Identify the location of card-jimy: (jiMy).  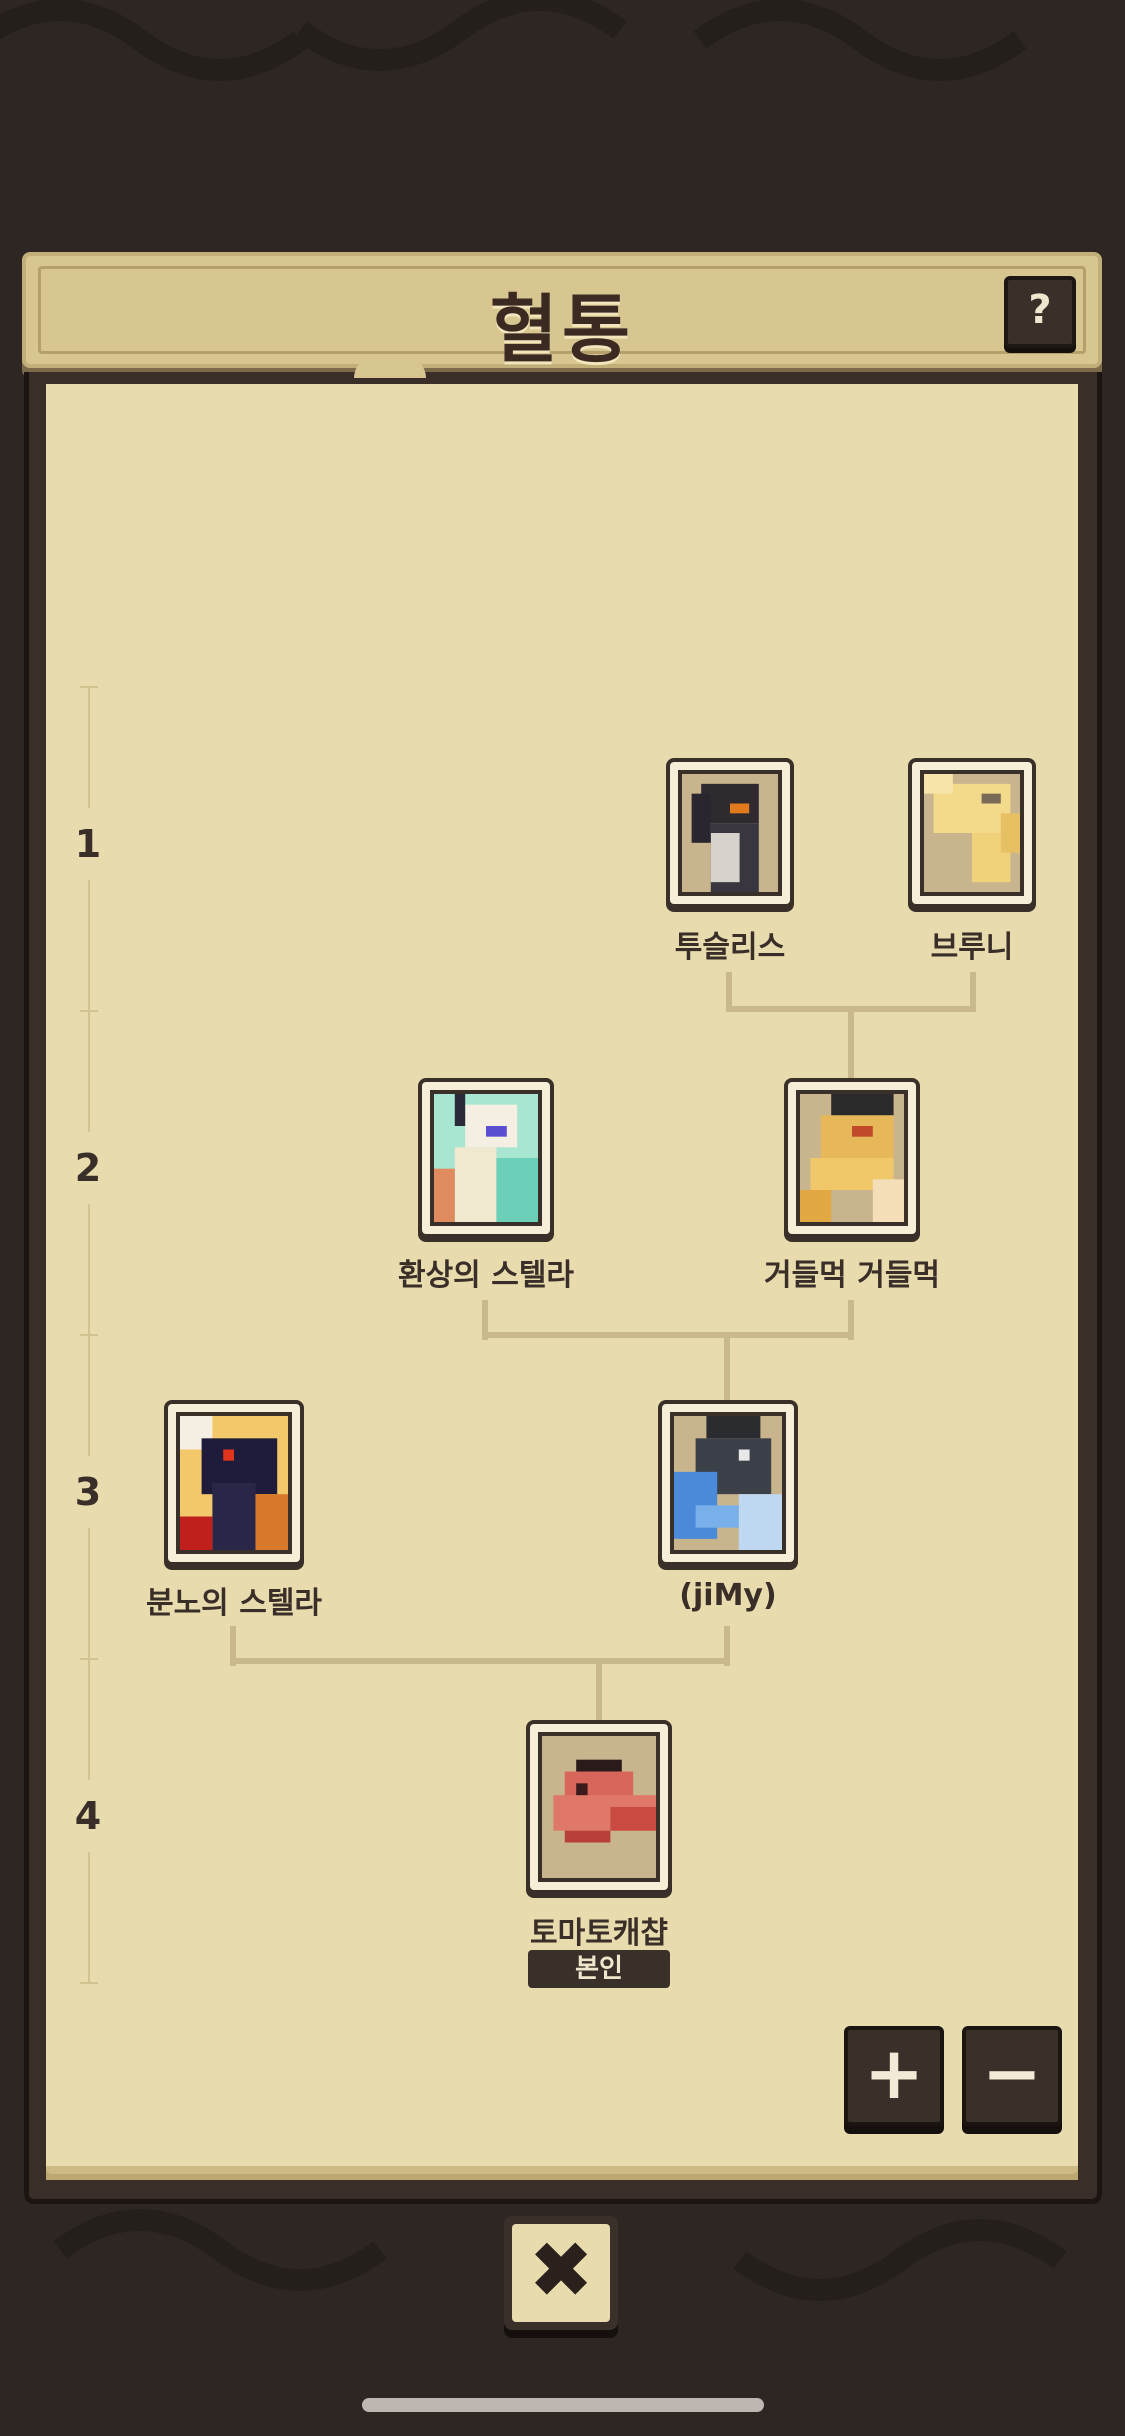
(728, 1506).